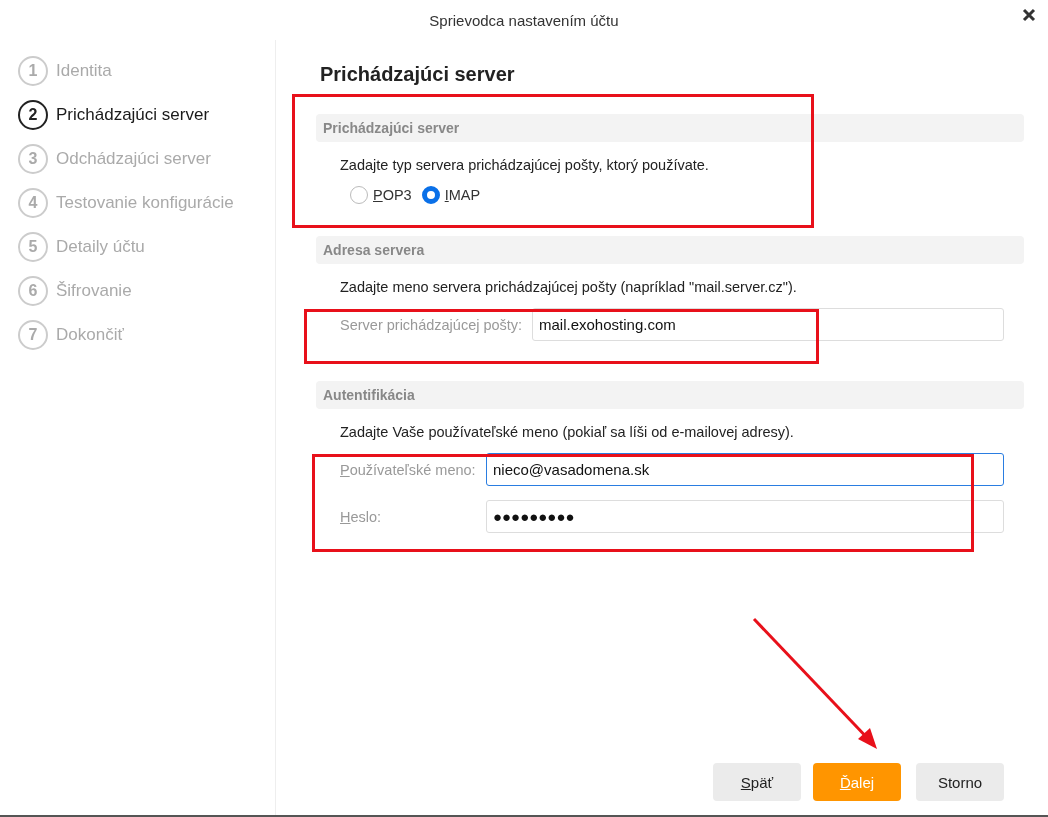 This screenshot has height=817, width=1048. Describe the element at coordinates (768, 324) in the screenshot. I see `input-field: mail.exohosting.com` at that location.